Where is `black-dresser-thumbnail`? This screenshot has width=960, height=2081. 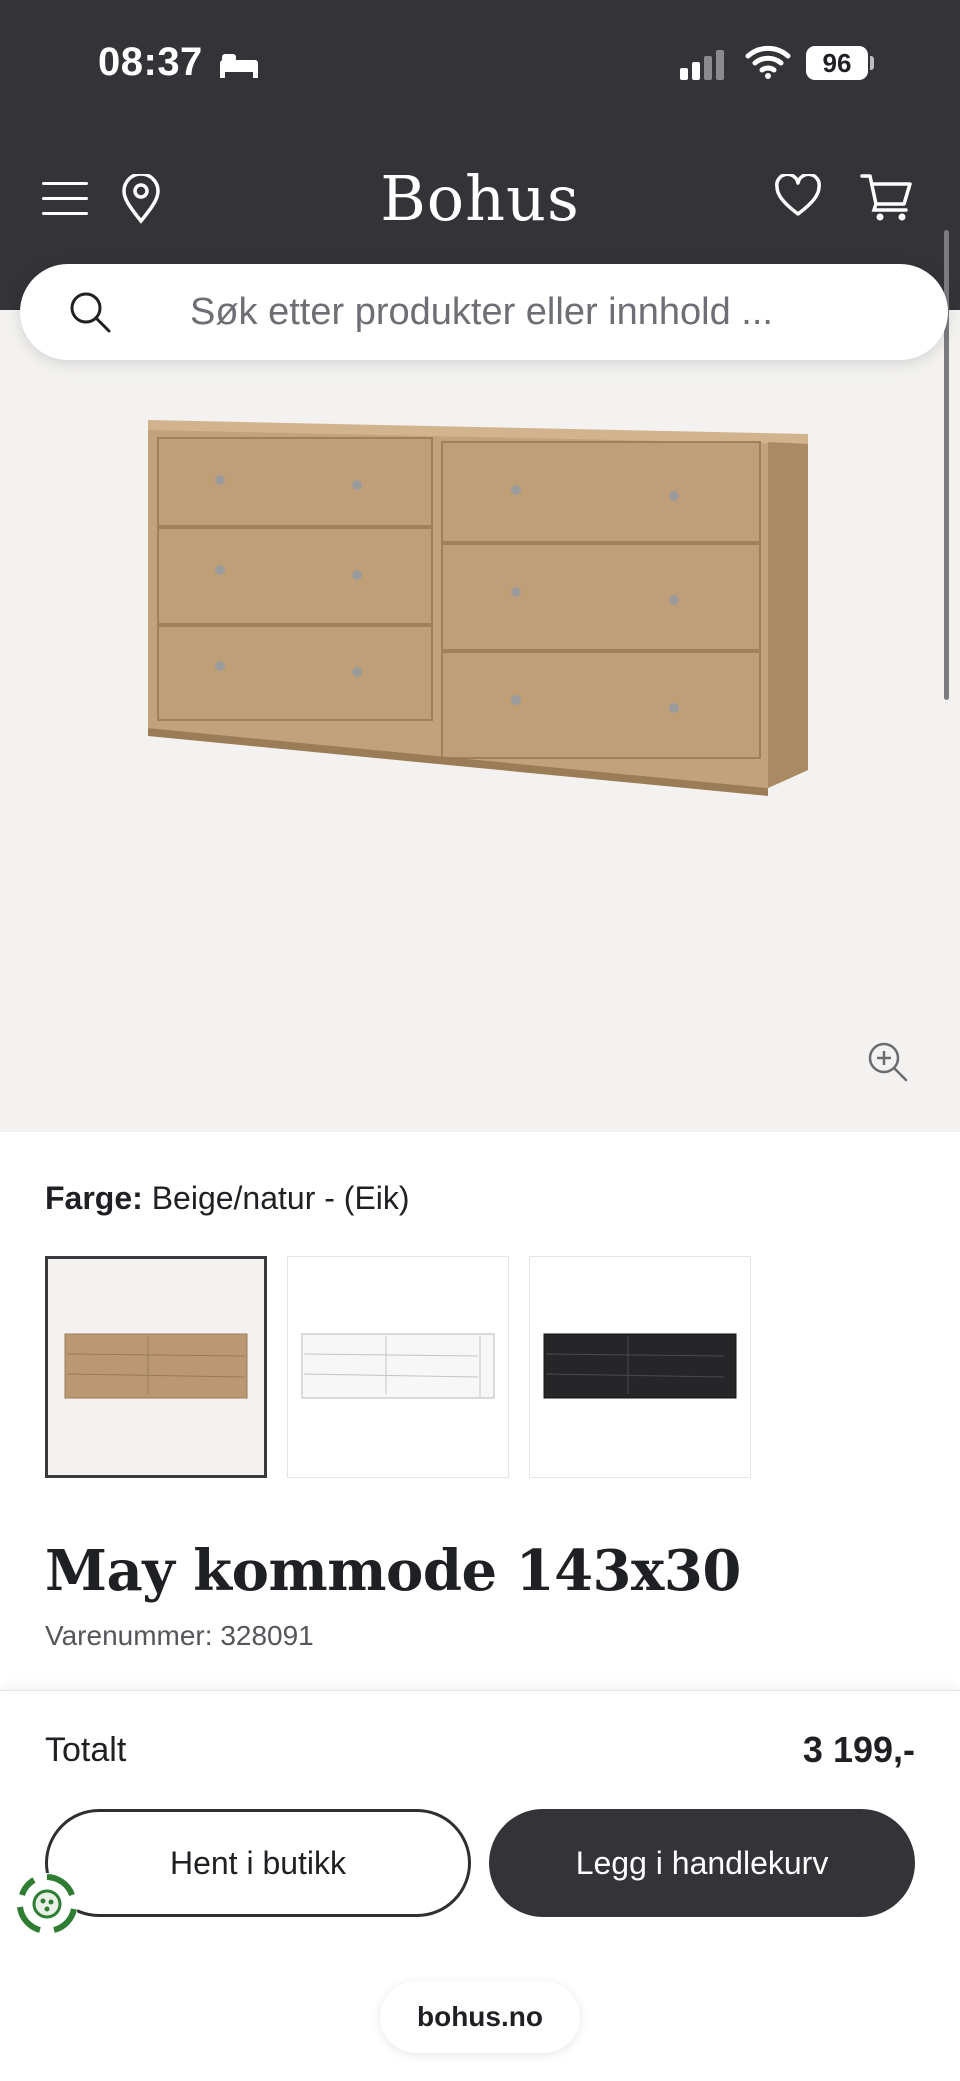 black-dresser-thumbnail is located at coordinates (640, 1366).